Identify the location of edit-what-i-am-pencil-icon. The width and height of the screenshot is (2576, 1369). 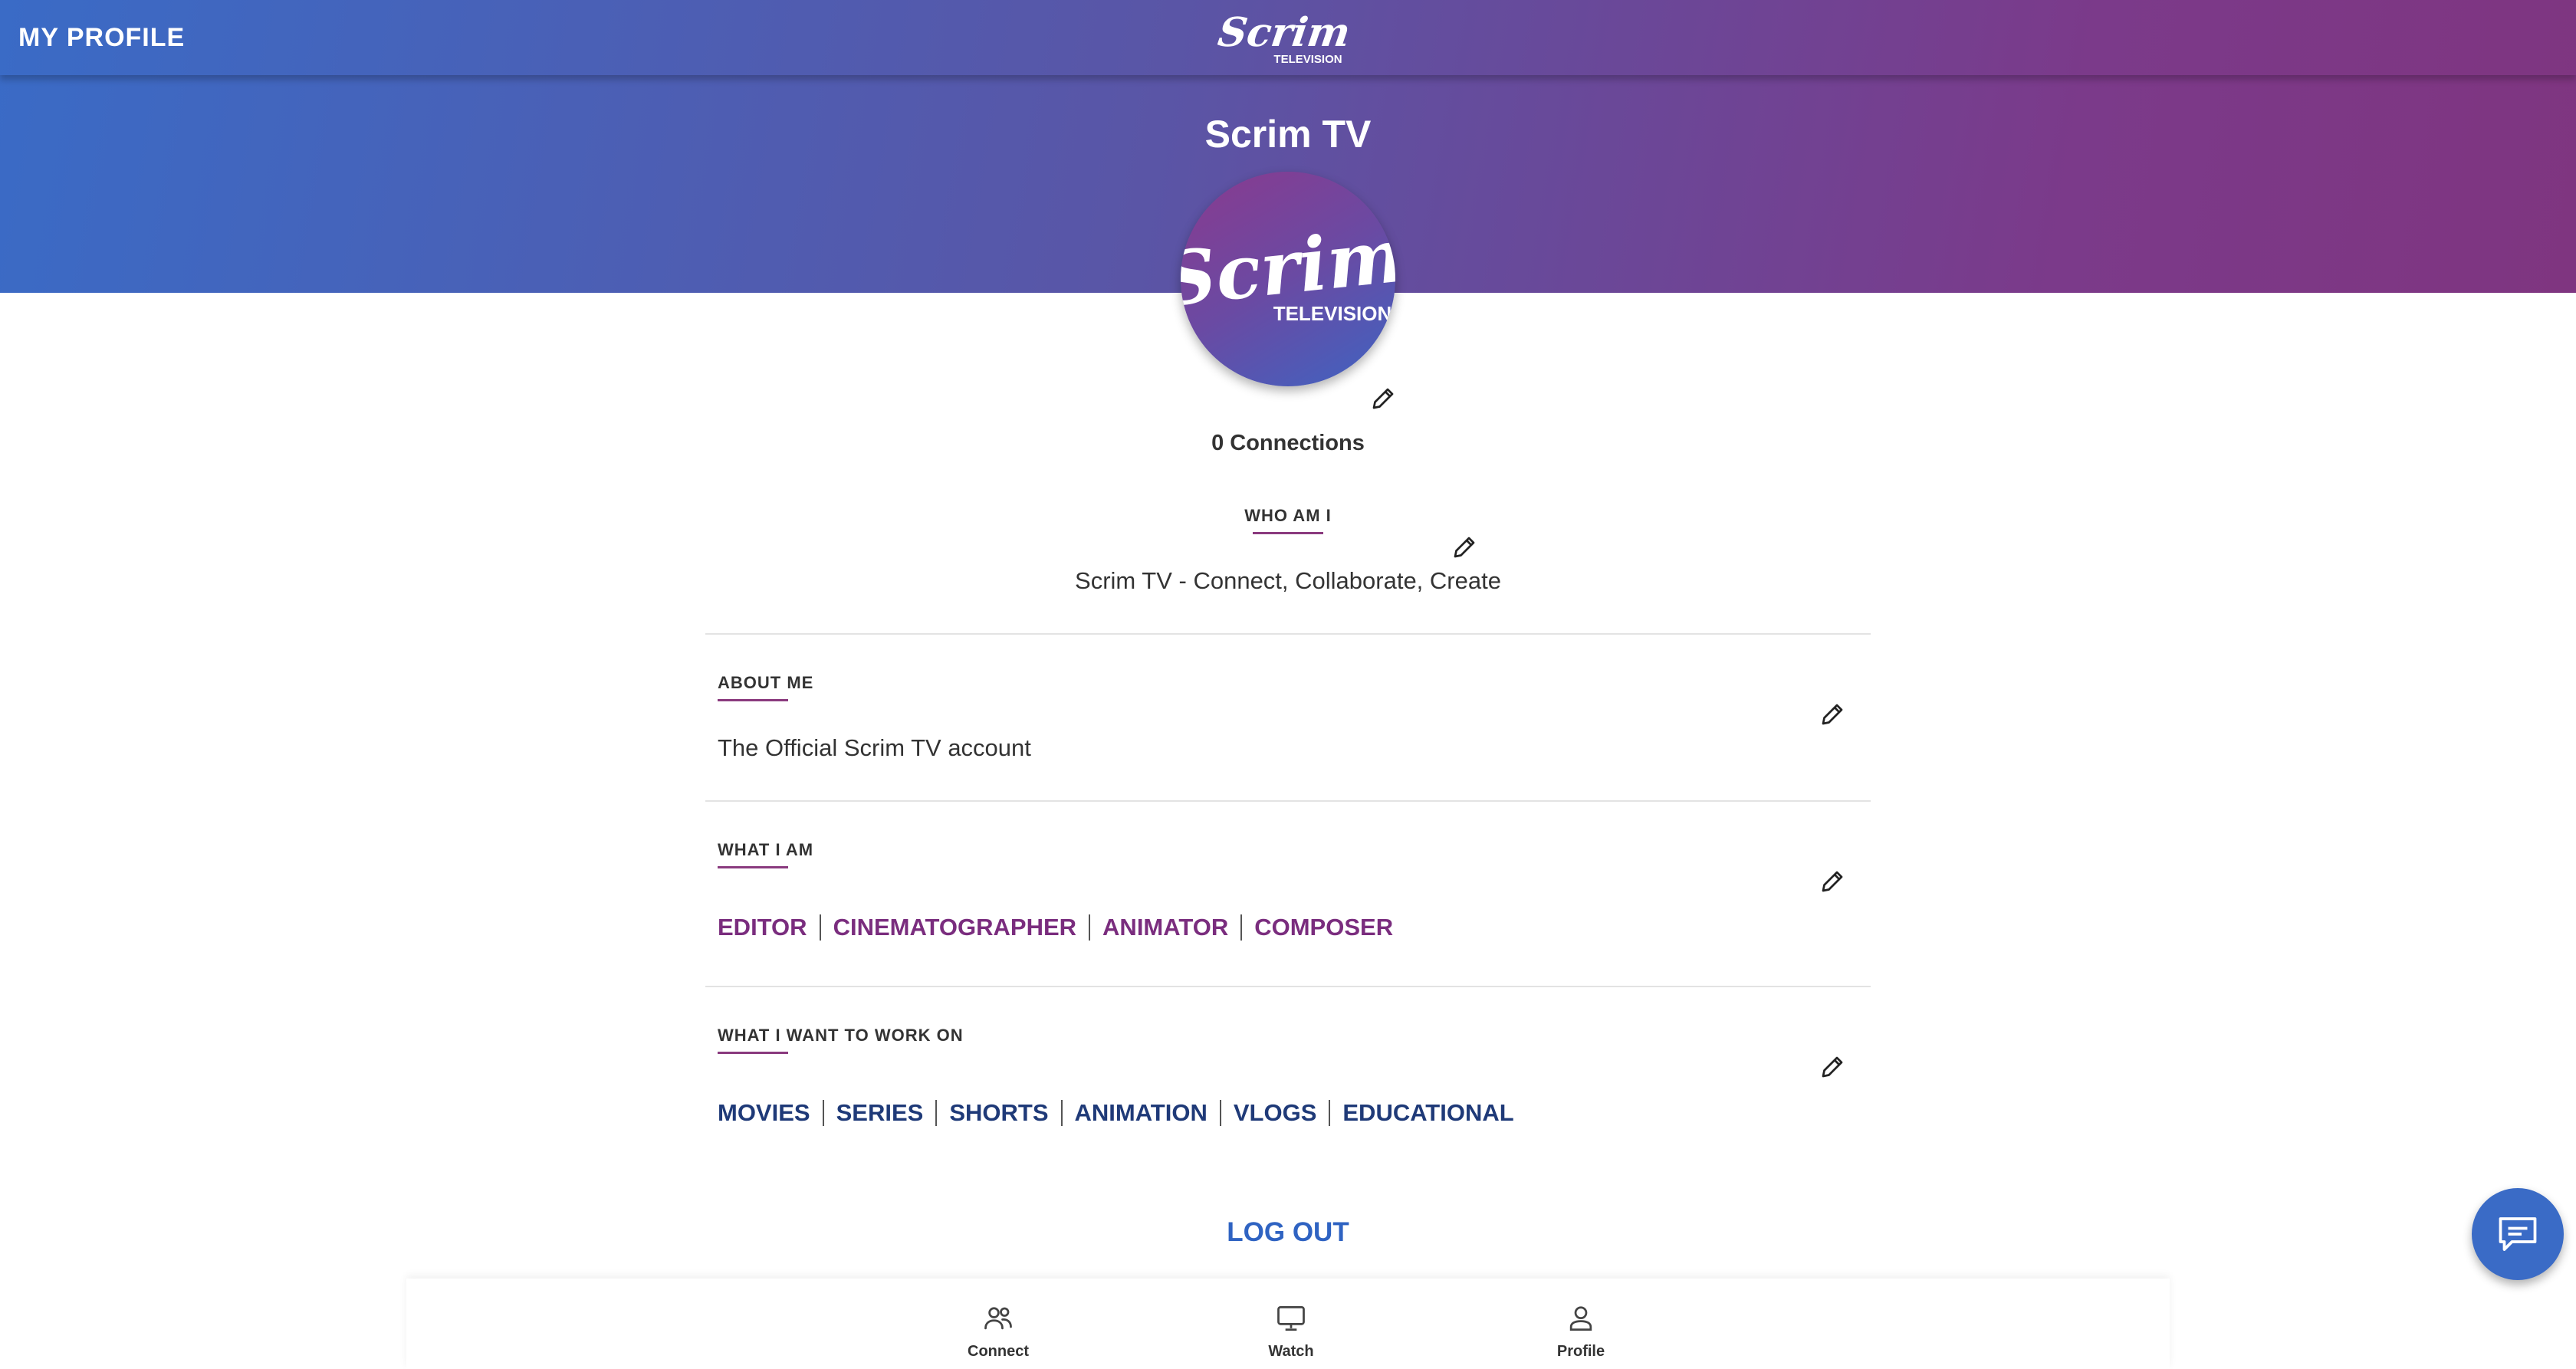
(1833, 881).